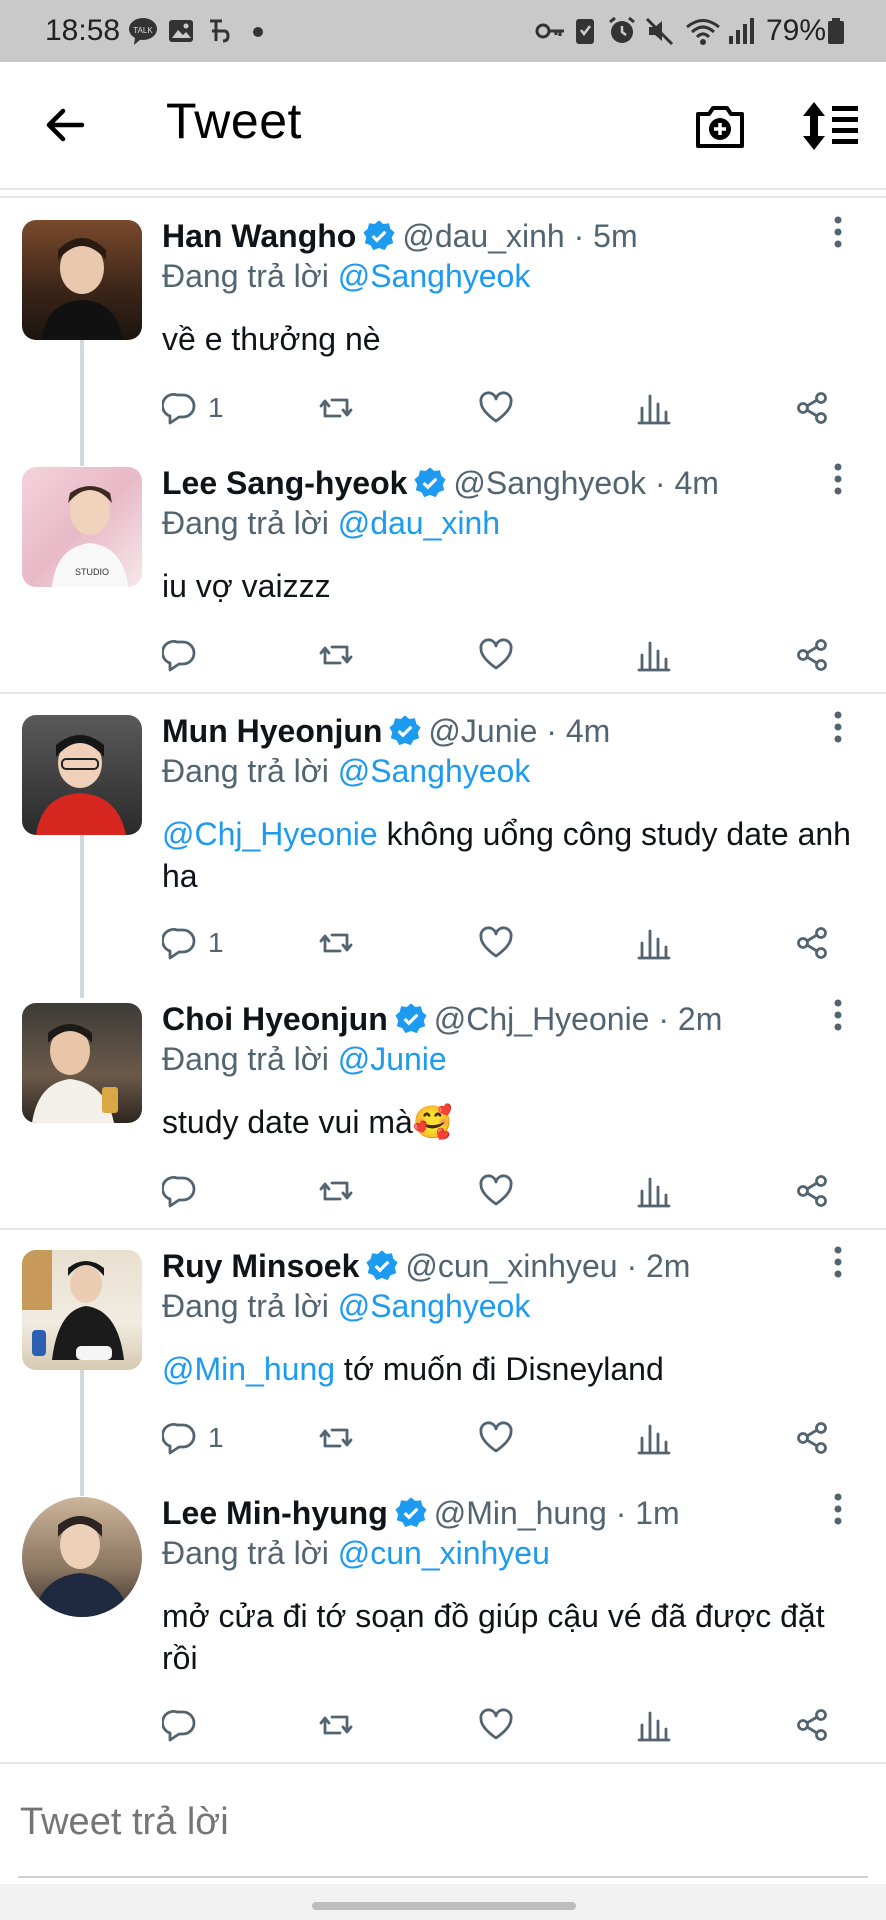 The image size is (886, 1920). I want to click on mention-link: @Junie, so click(392, 1059).